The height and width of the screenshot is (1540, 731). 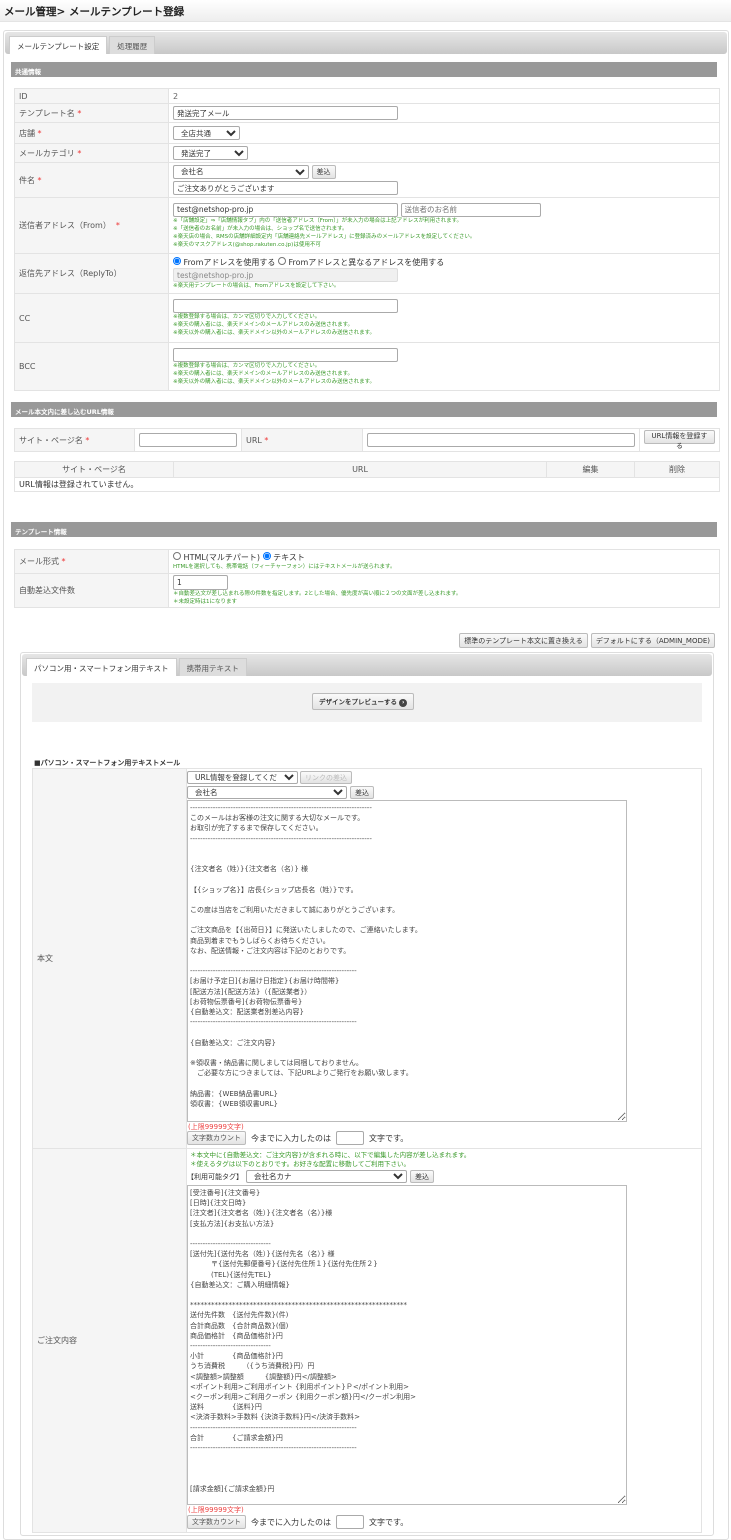 I want to click on auto-note: ＊未設定時は1になります, so click(x=205, y=602).